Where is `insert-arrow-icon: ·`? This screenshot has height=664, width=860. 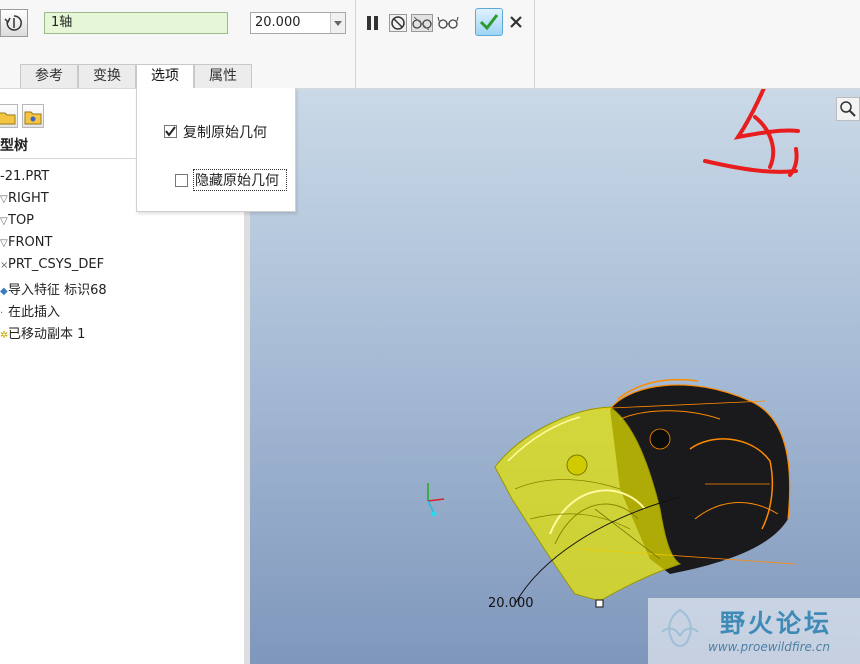 insert-arrow-icon: · is located at coordinates (2, 313).